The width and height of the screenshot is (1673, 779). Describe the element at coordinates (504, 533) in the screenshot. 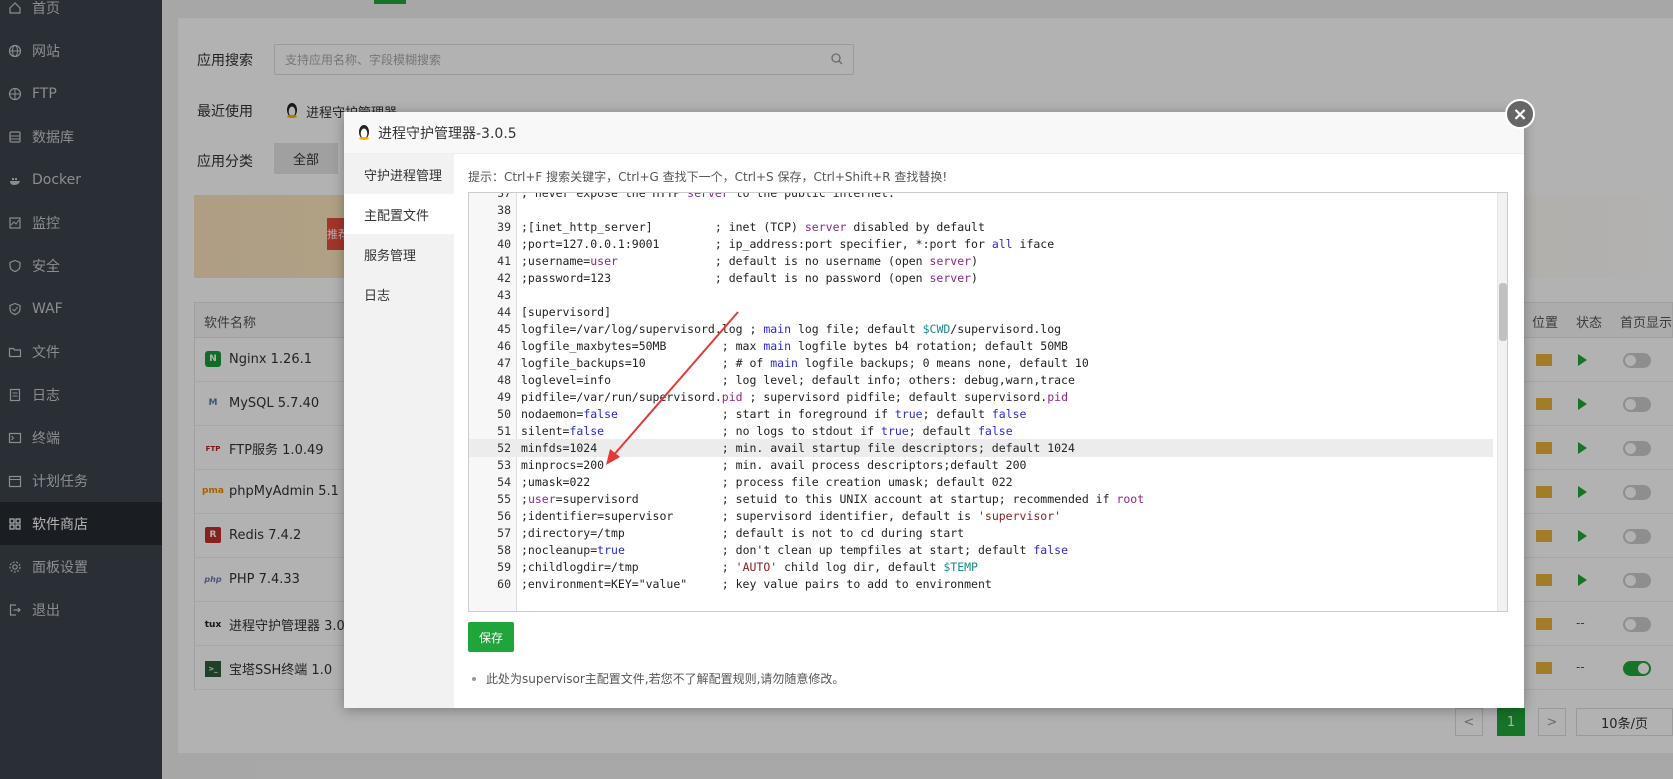

I see `line-number: 57` at that location.